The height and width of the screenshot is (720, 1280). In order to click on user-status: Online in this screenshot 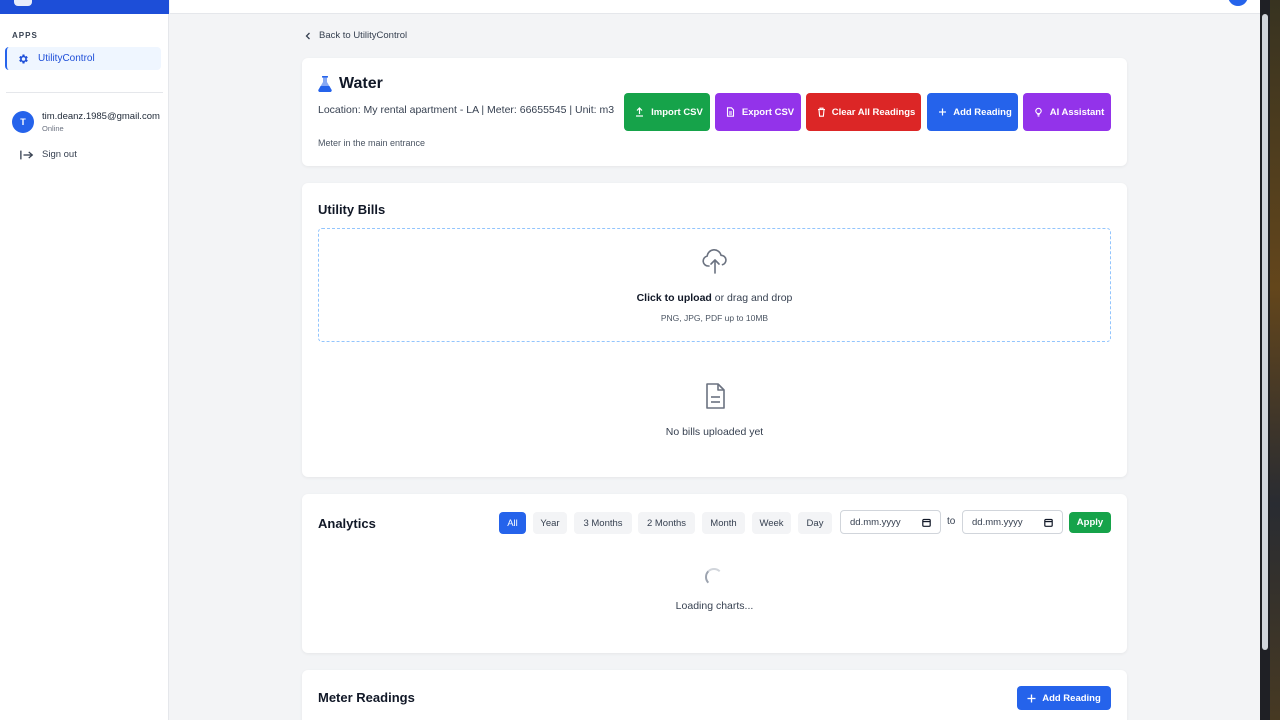, I will do `click(53, 128)`.